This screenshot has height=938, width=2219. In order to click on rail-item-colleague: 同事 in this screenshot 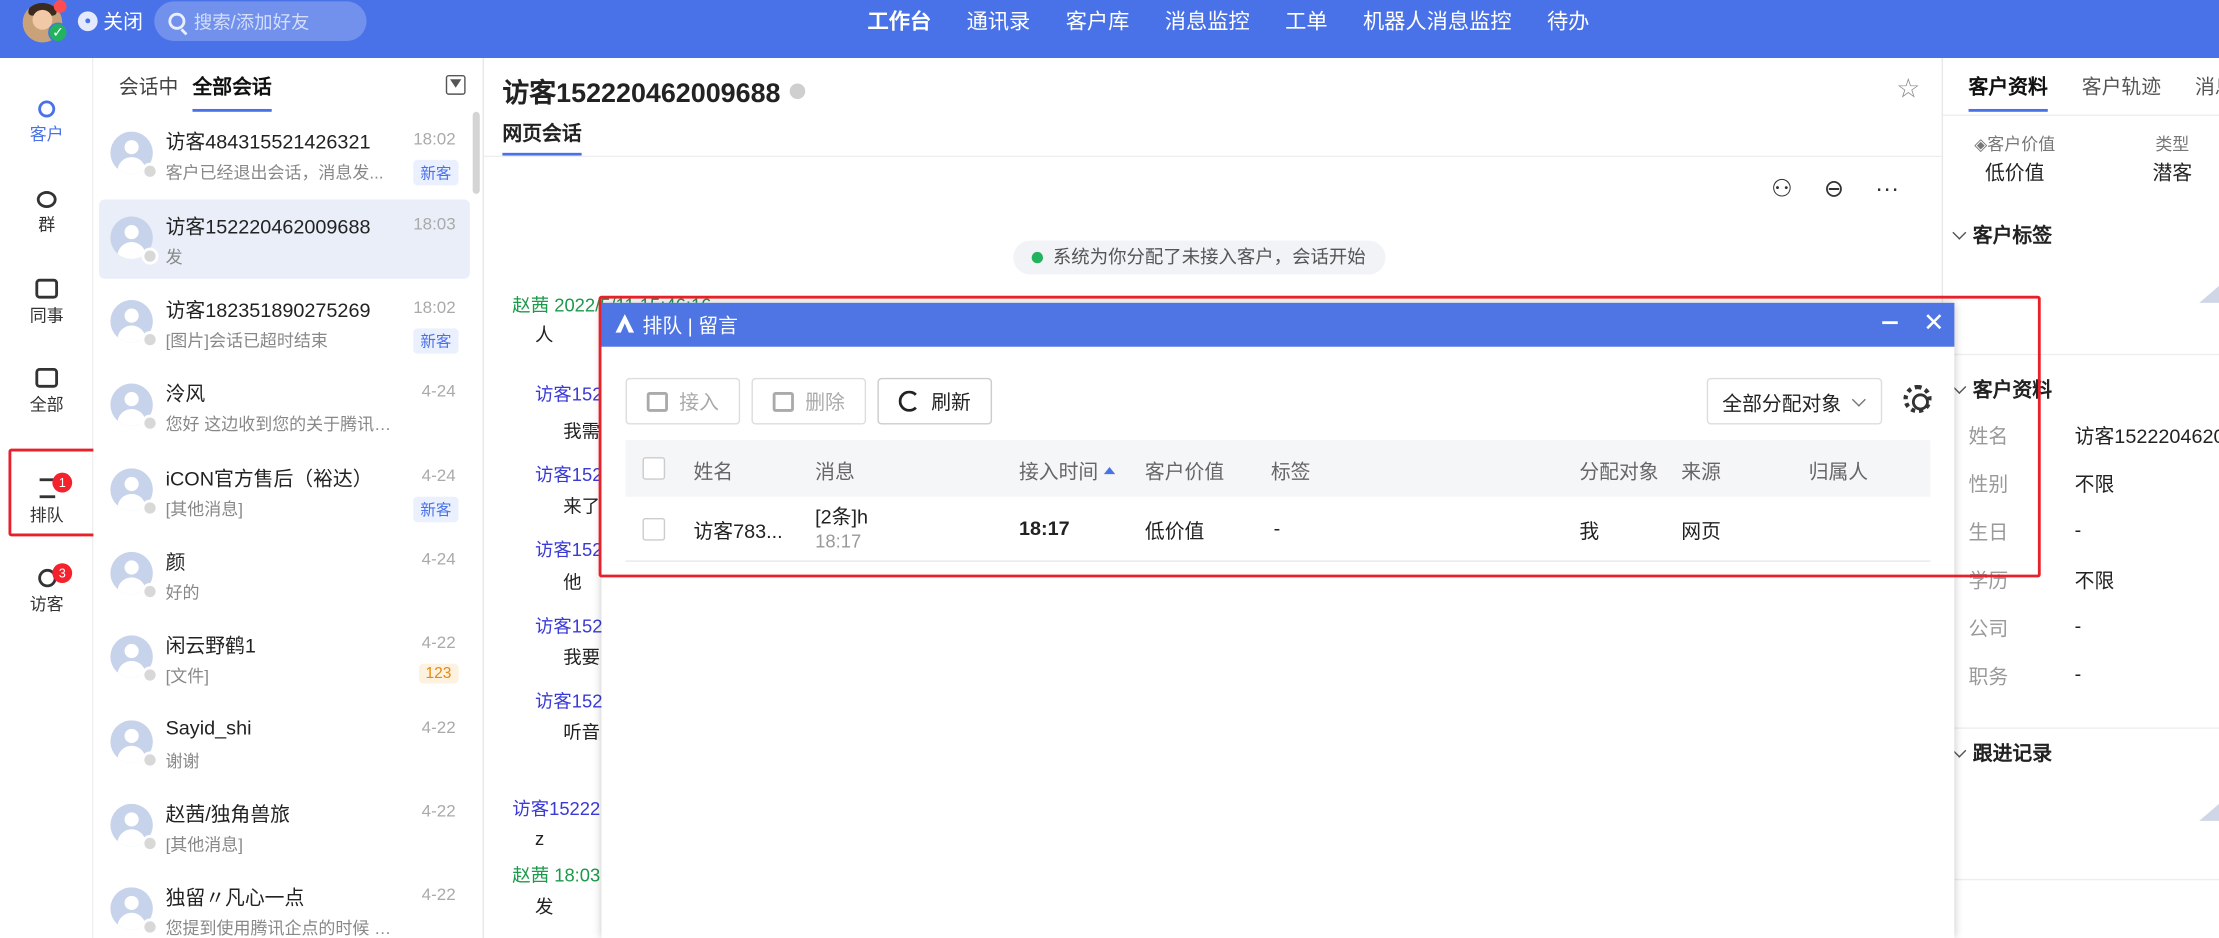, I will do `click(46, 302)`.